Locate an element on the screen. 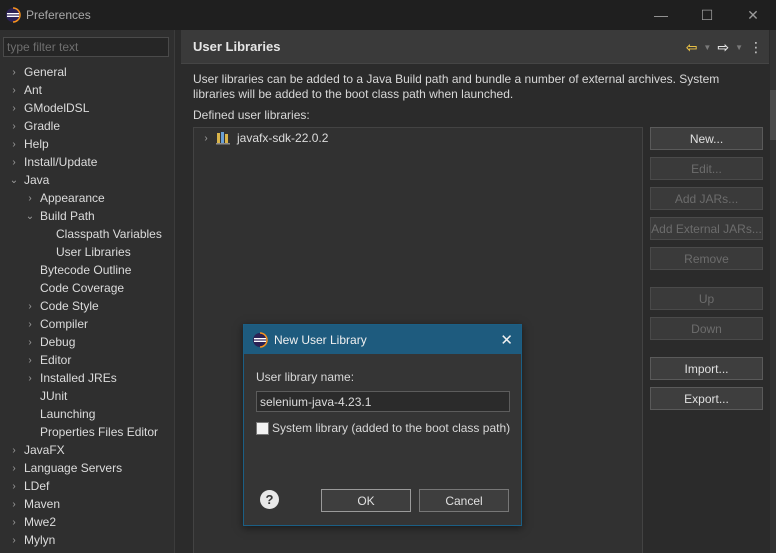  tree-item-label: Editor is located at coordinates (56, 360).